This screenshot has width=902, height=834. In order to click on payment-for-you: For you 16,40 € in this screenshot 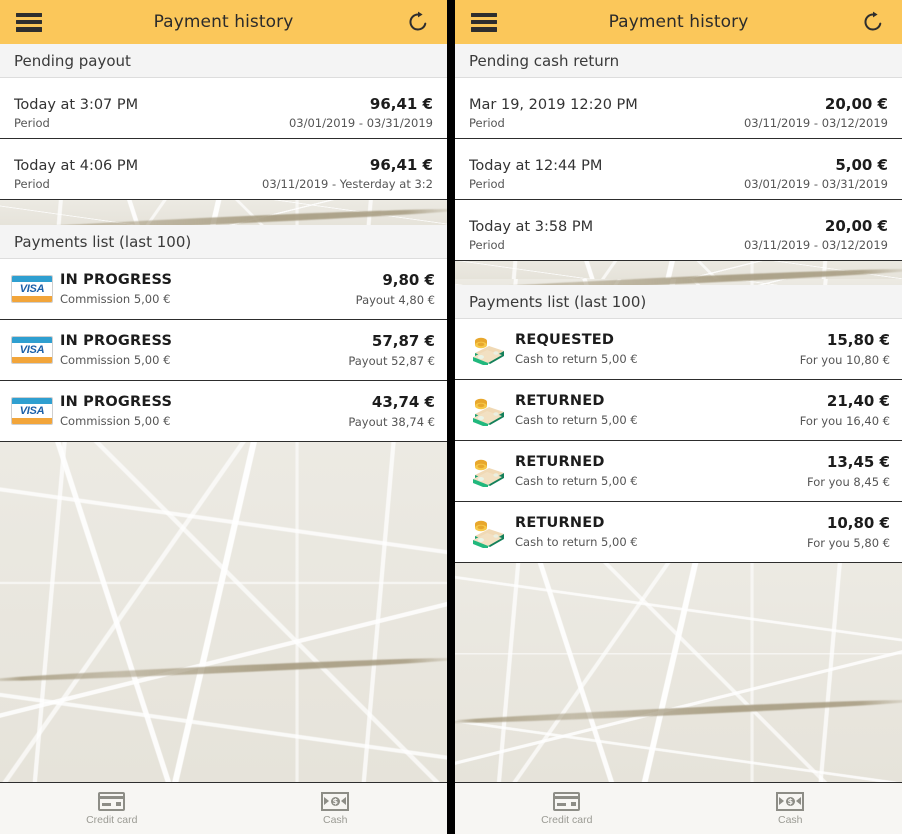, I will do `click(844, 421)`.